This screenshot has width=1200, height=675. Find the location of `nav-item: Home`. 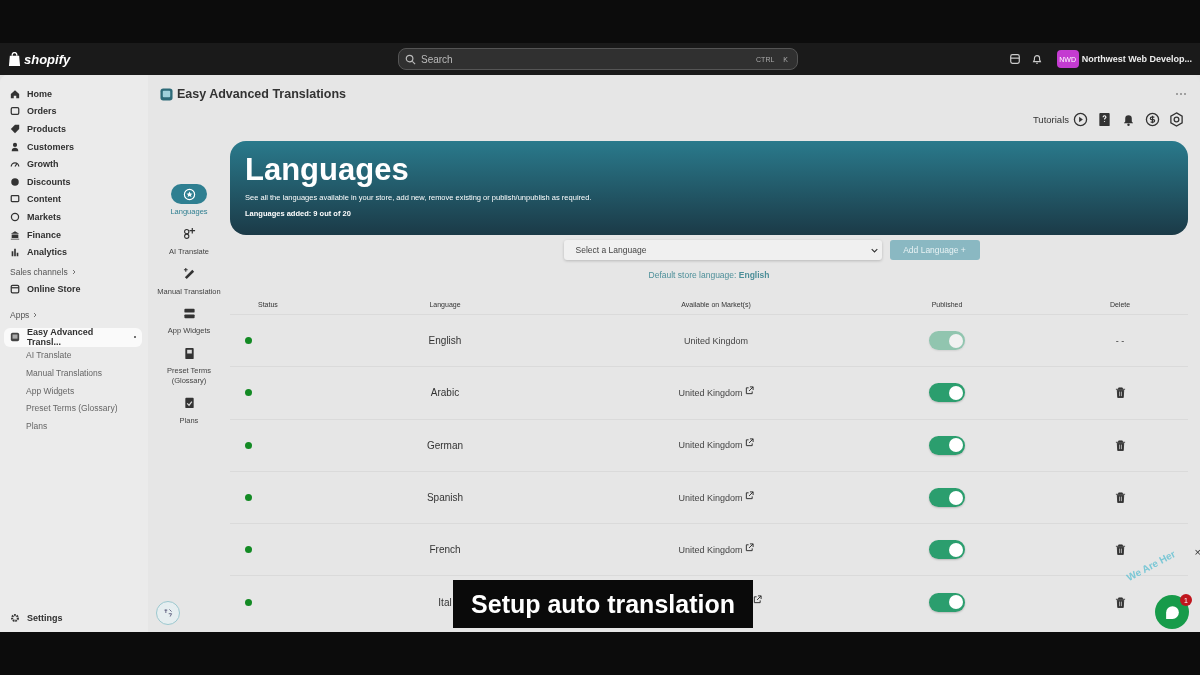

nav-item: Home is located at coordinates (74, 94).